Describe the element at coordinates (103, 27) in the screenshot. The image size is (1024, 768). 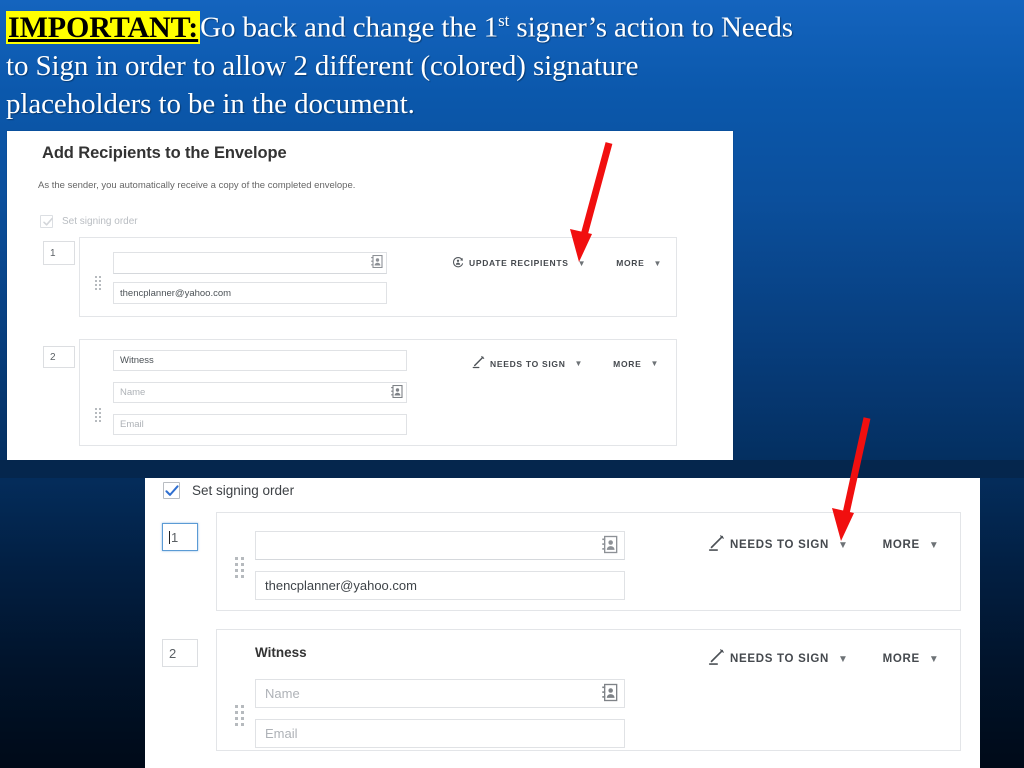
I see `important-badge: IMPORTANT:` at that location.